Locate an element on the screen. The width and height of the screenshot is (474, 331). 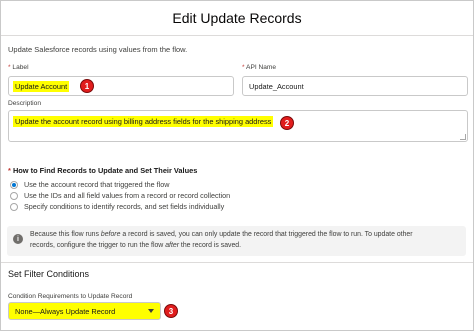
section-divider is located at coordinates (237, 262).